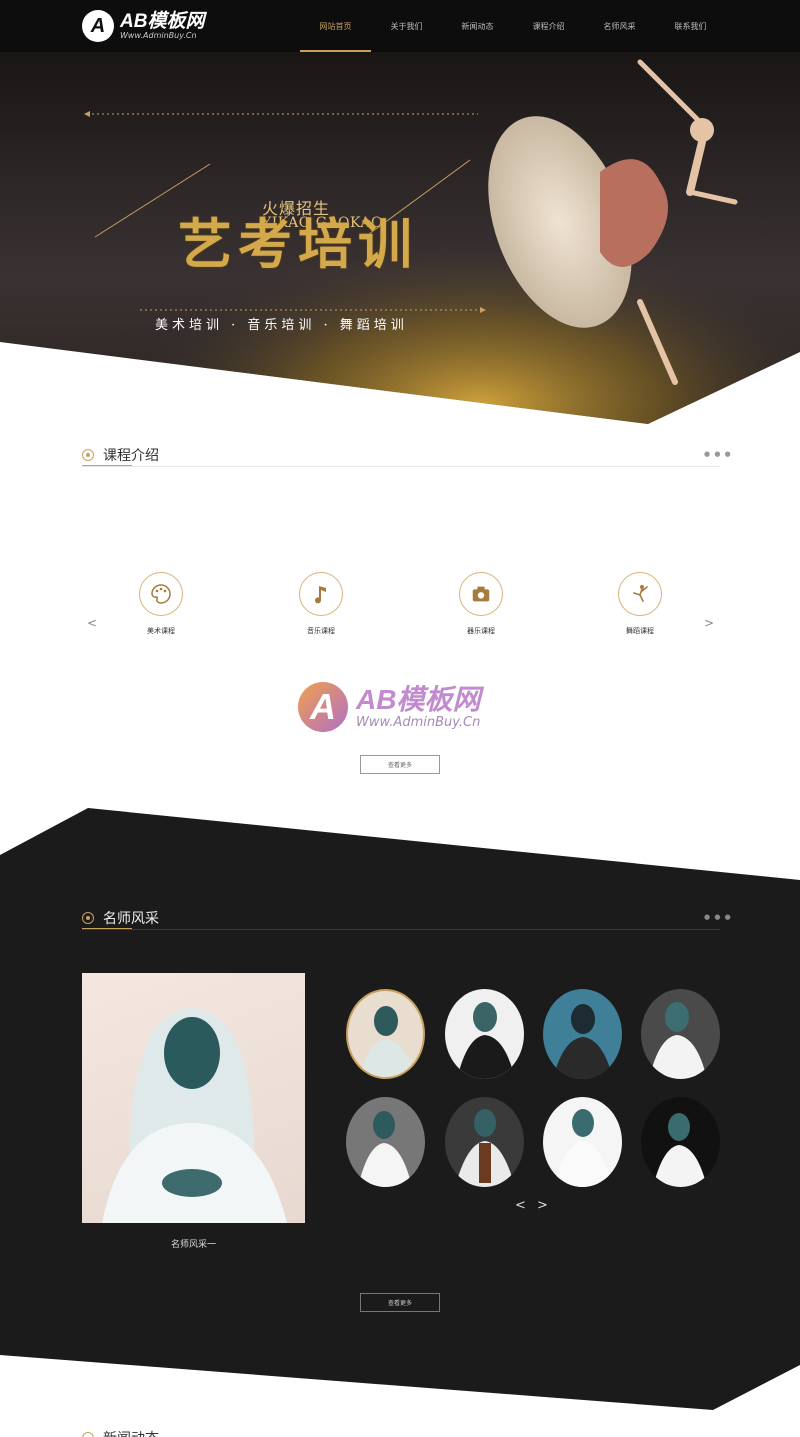 Image resolution: width=800 pixels, height=1437 pixels. Describe the element at coordinates (321, 631) in the screenshot. I see `course-label: 音乐课程` at that location.